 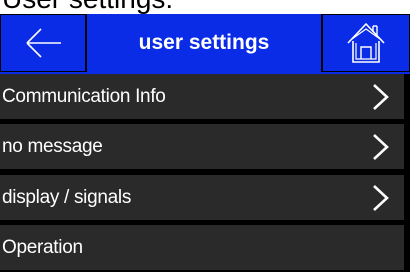 I want to click on home-icon, so click(x=366, y=42).